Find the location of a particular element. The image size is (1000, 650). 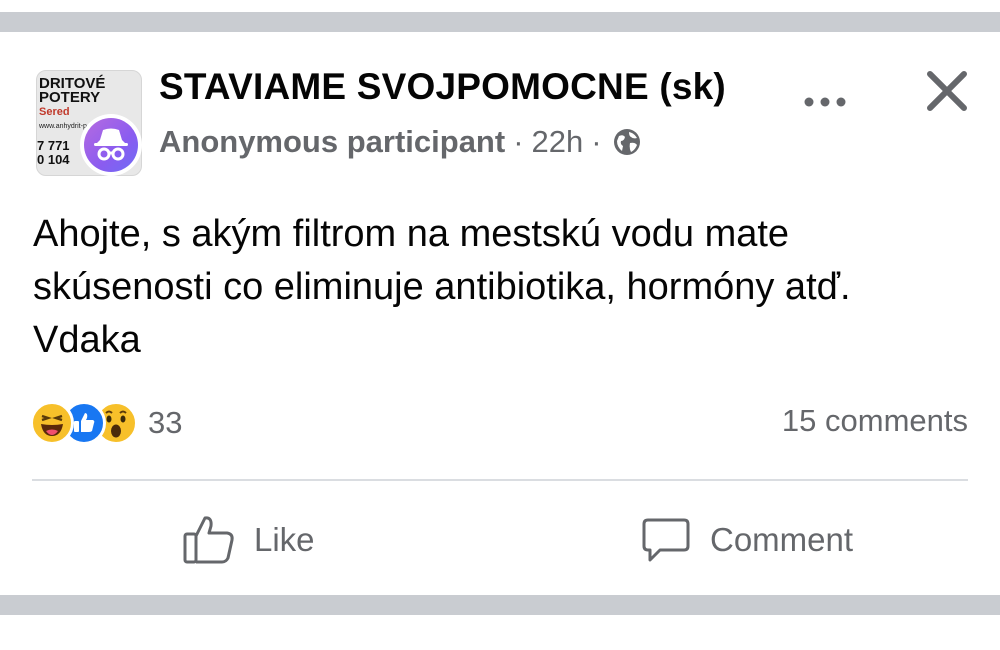

post-meta: Anonymous participant · 22h · is located at coordinates (400, 142).